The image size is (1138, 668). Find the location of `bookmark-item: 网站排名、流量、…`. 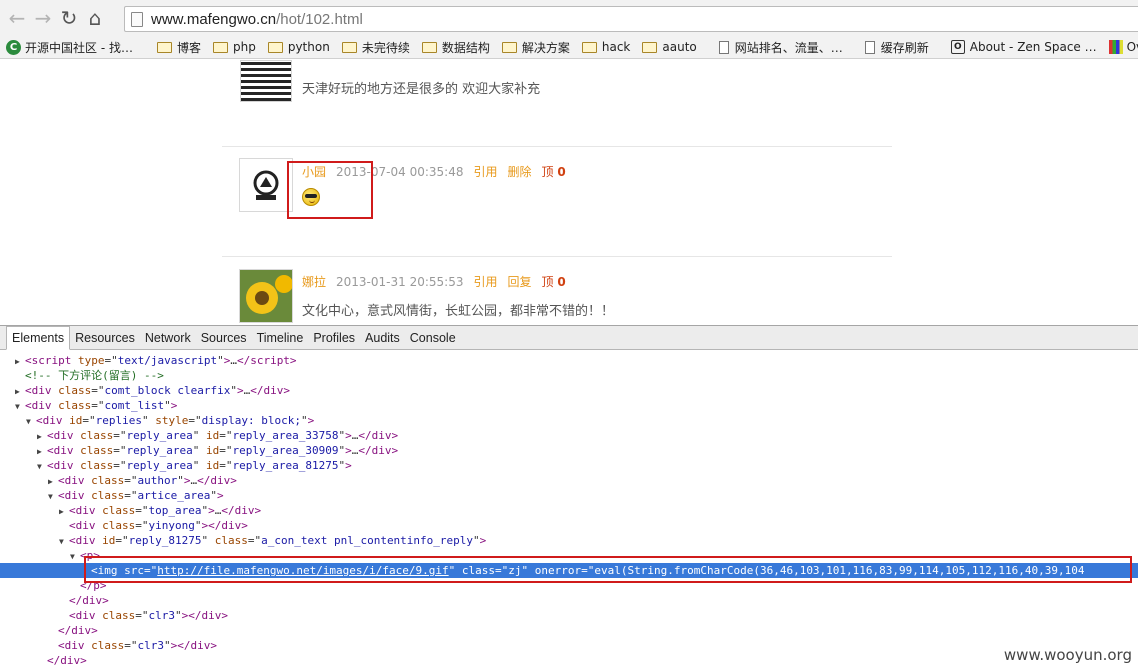

bookmark-item: 网站排名、流量、… is located at coordinates (781, 47).